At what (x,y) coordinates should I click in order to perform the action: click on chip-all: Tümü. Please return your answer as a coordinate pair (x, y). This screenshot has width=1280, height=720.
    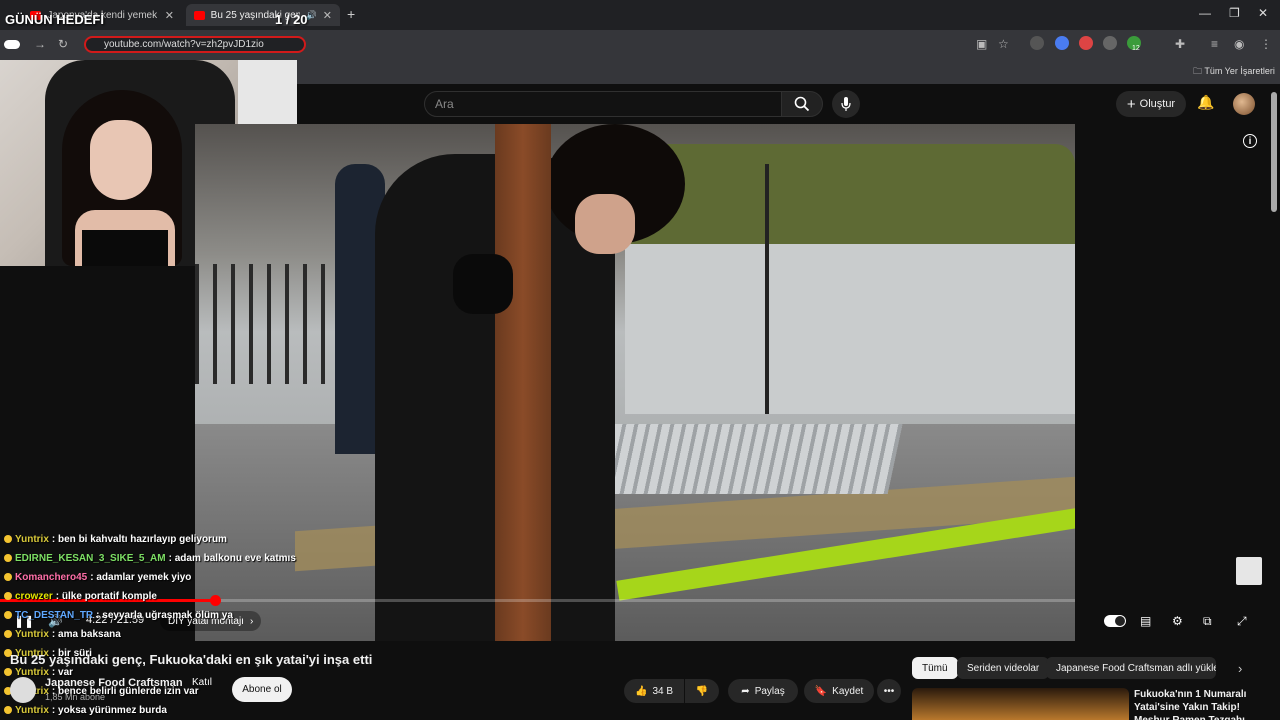
    Looking at the image, I should click on (935, 668).